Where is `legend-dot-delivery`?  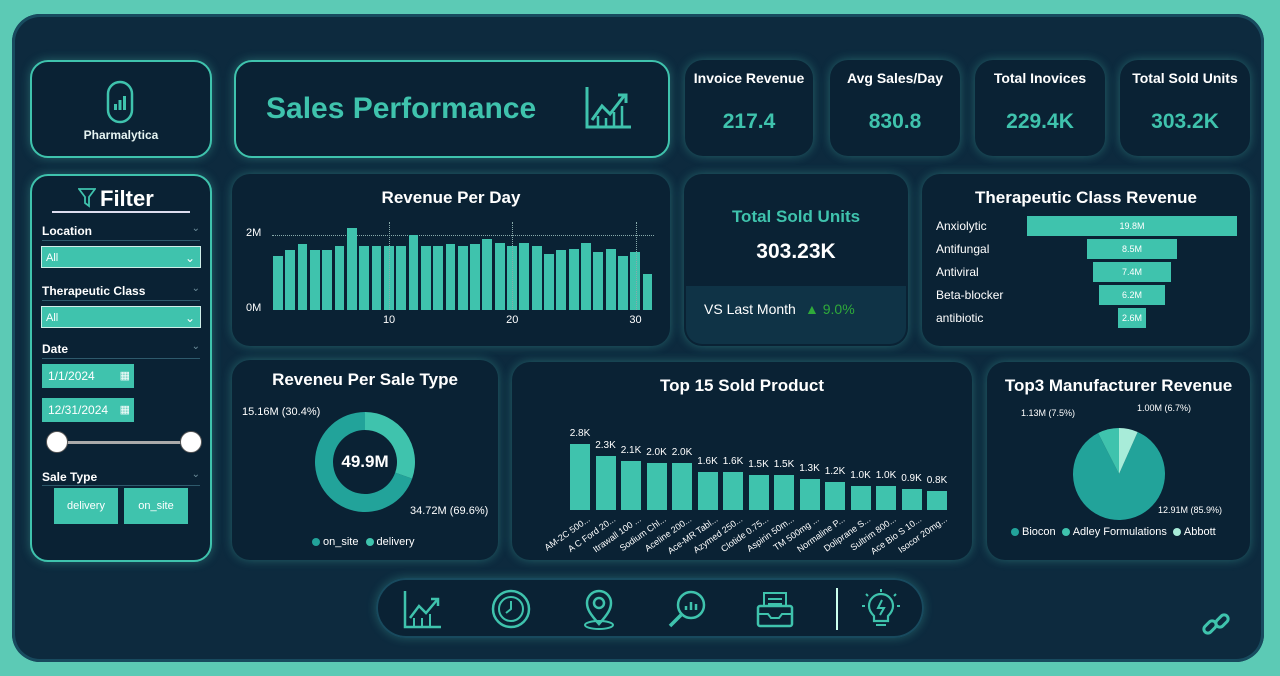 legend-dot-delivery is located at coordinates (369, 542).